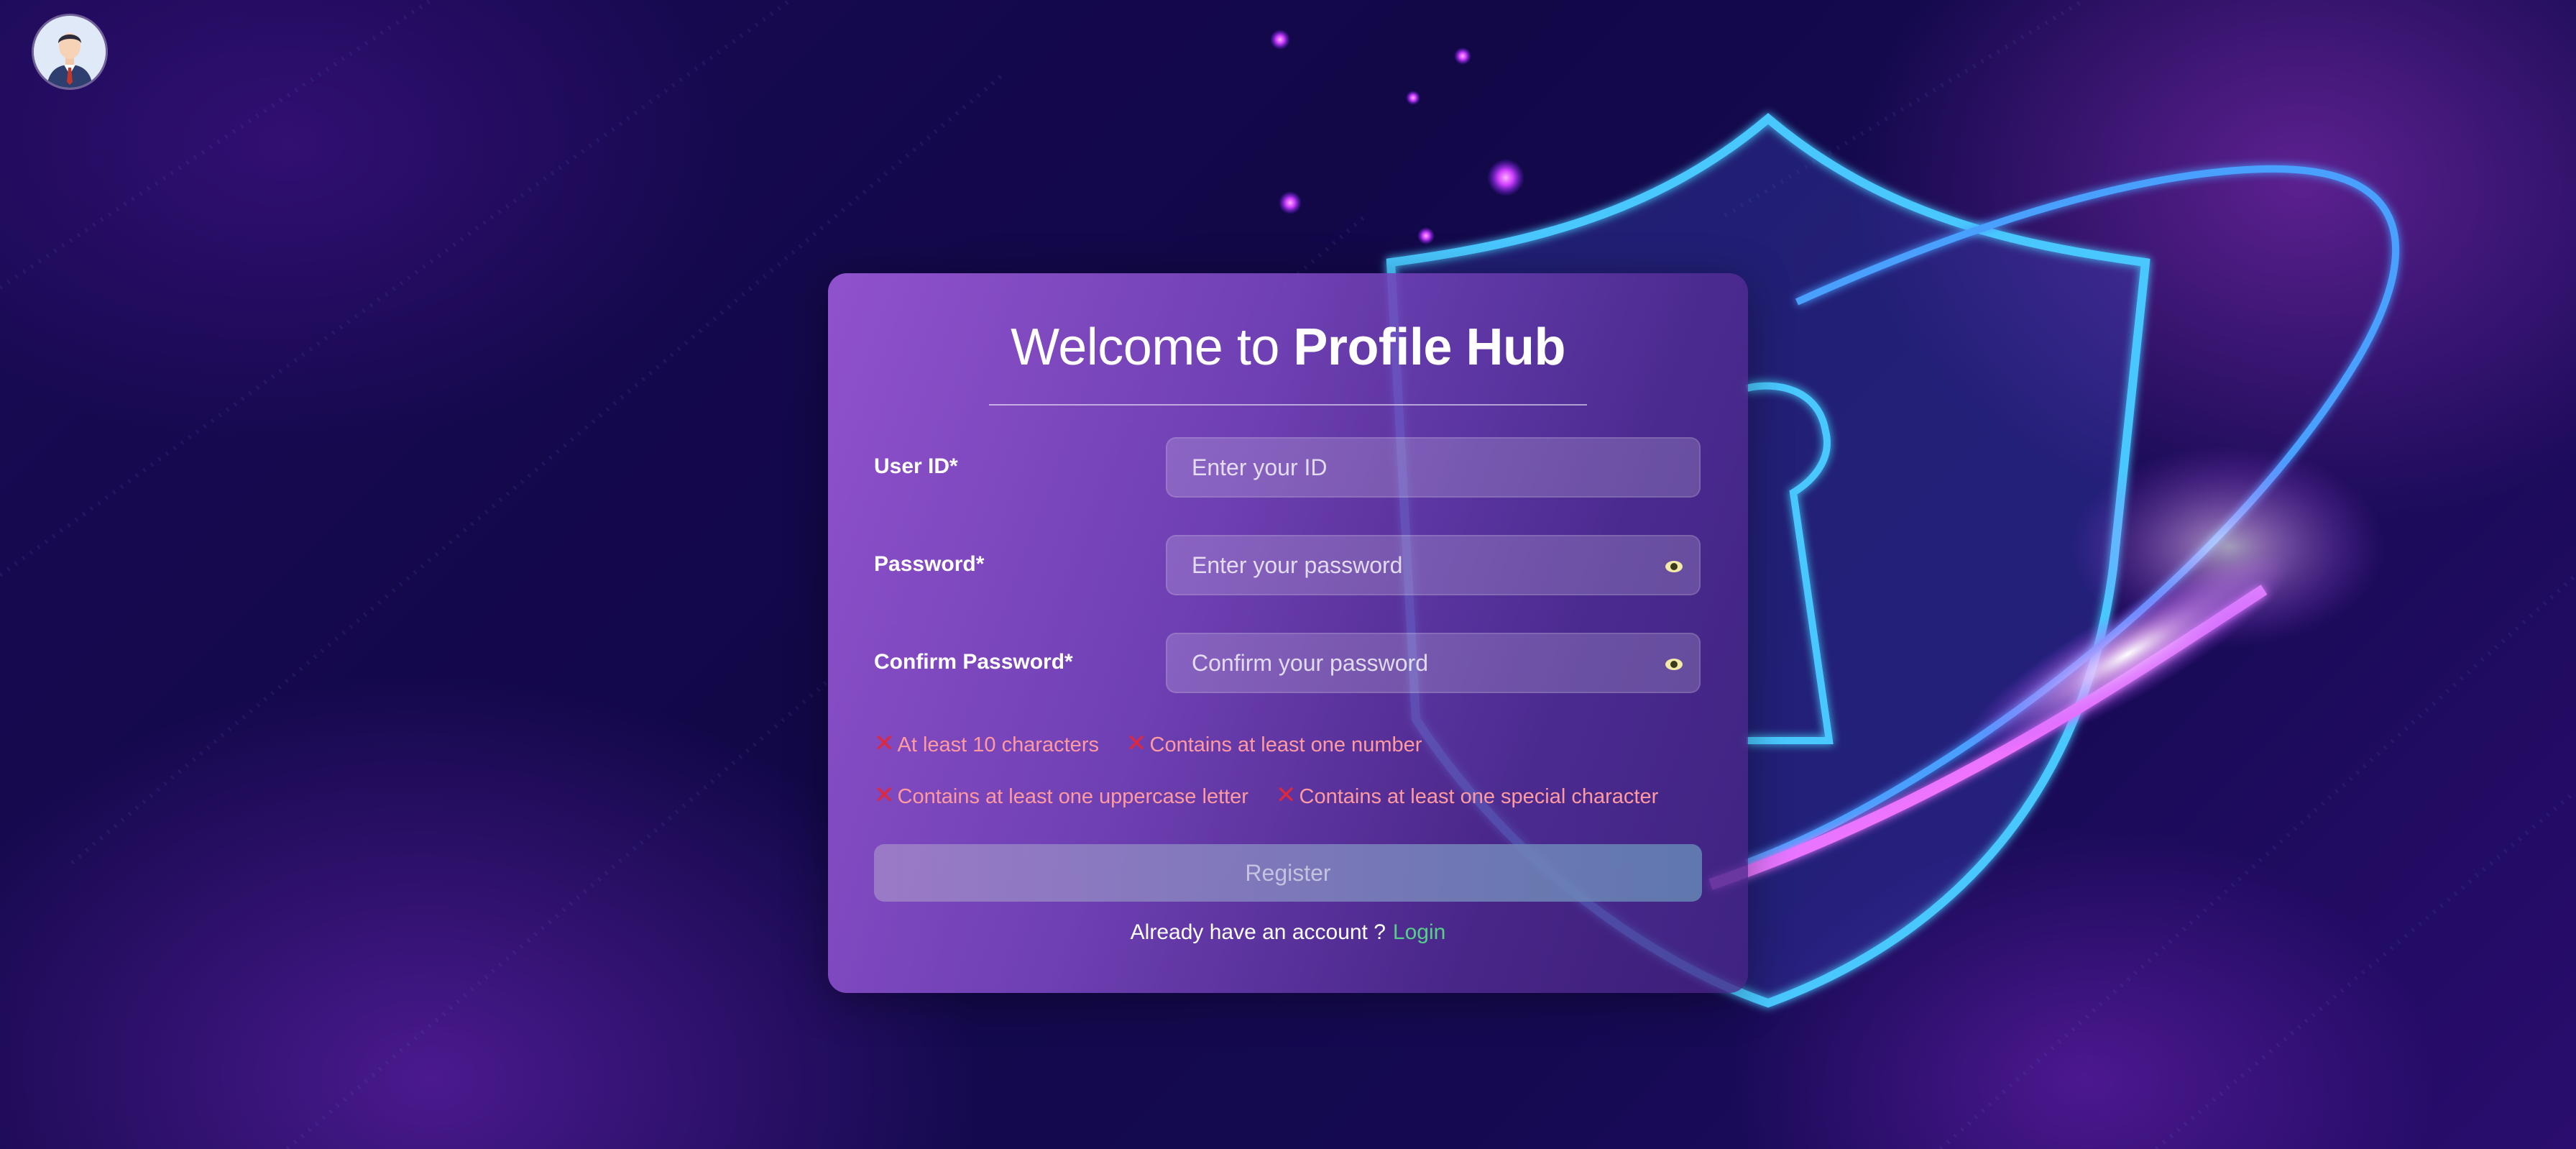 The width and height of the screenshot is (2576, 1149). Describe the element at coordinates (998, 744) in the screenshot. I see `rule-text: At least 10 characters` at that location.